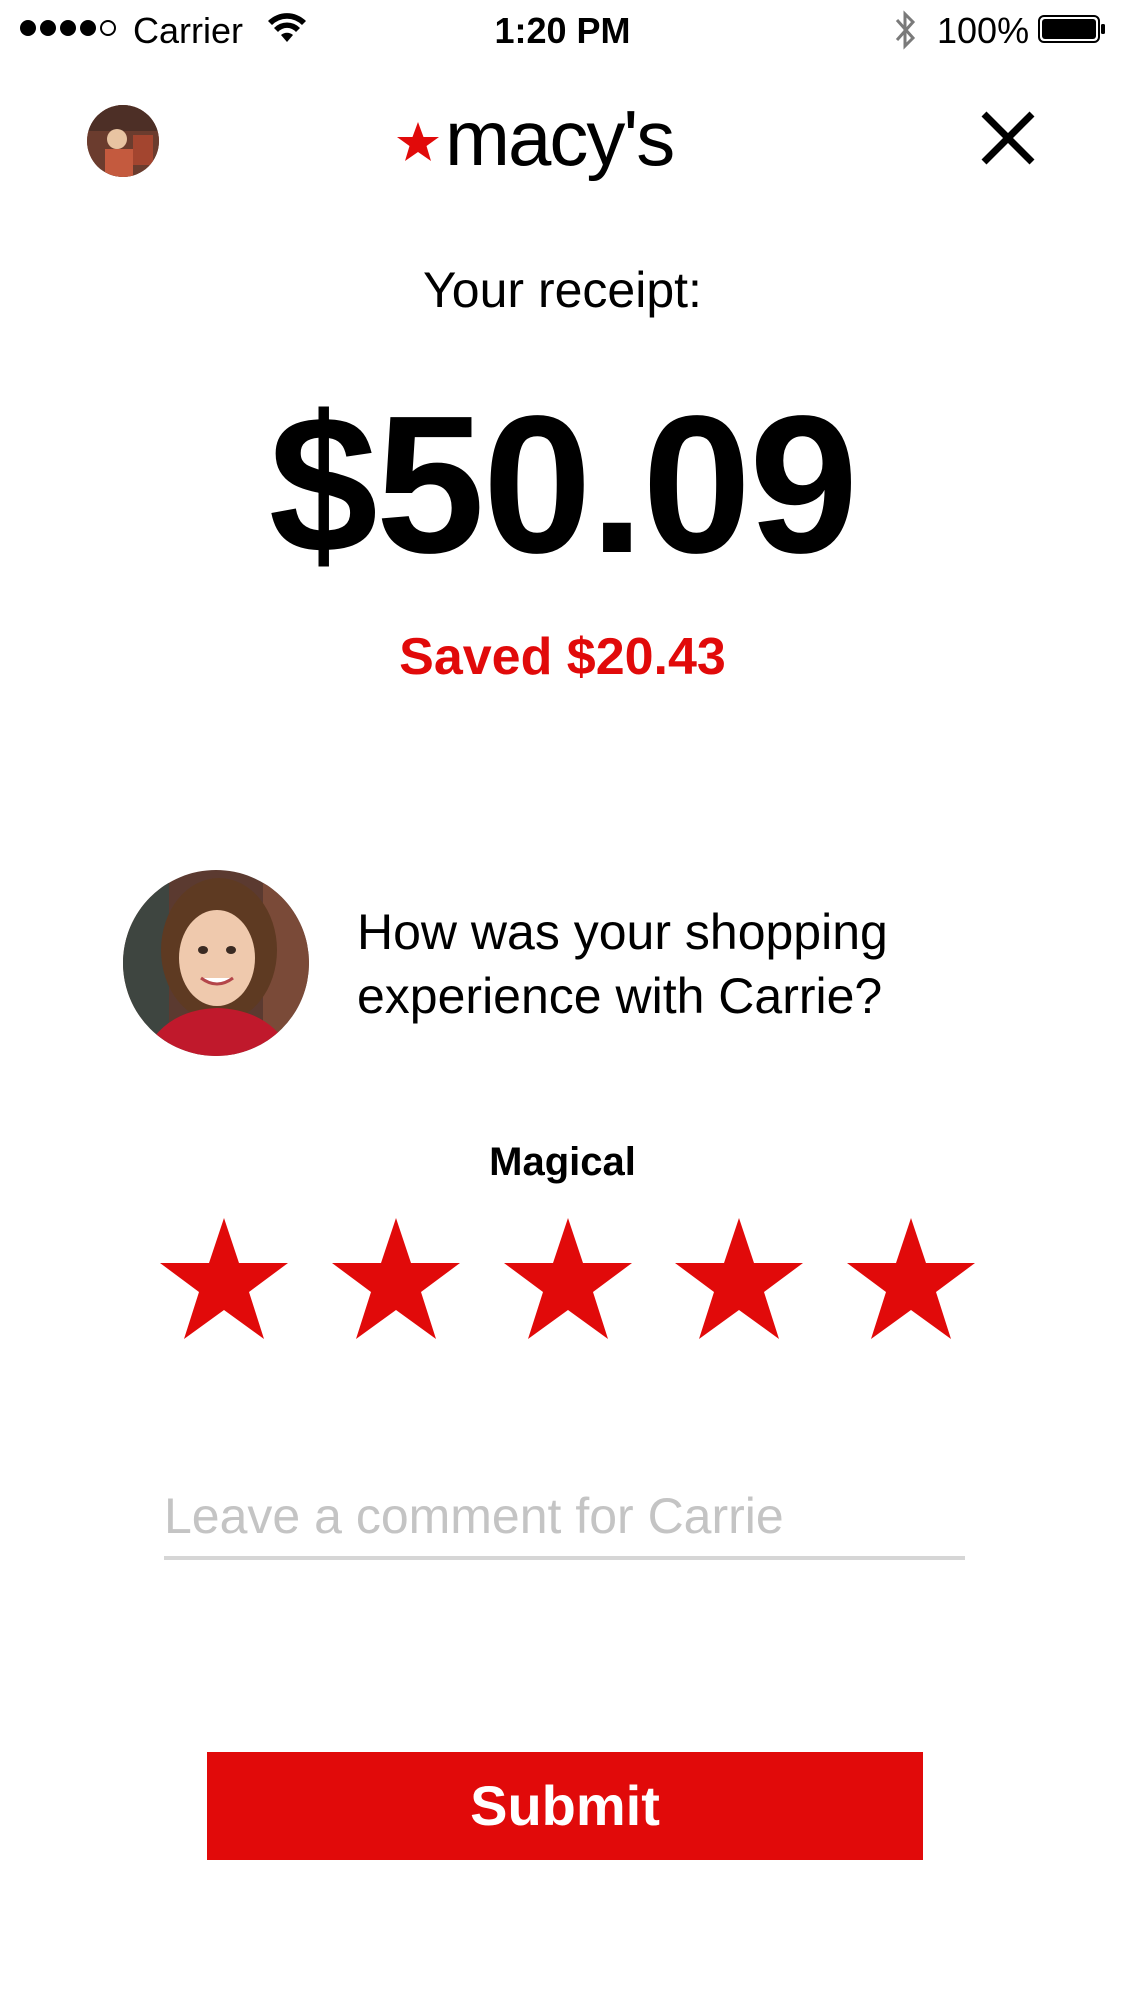 The height and width of the screenshot is (2001, 1125). I want to click on receipt-amount: $50.09, so click(563, 484).